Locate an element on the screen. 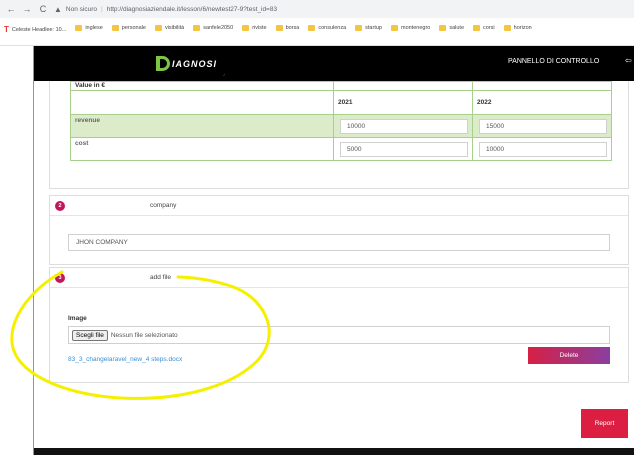  year-header: 2021 is located at coordinates (403, 102).